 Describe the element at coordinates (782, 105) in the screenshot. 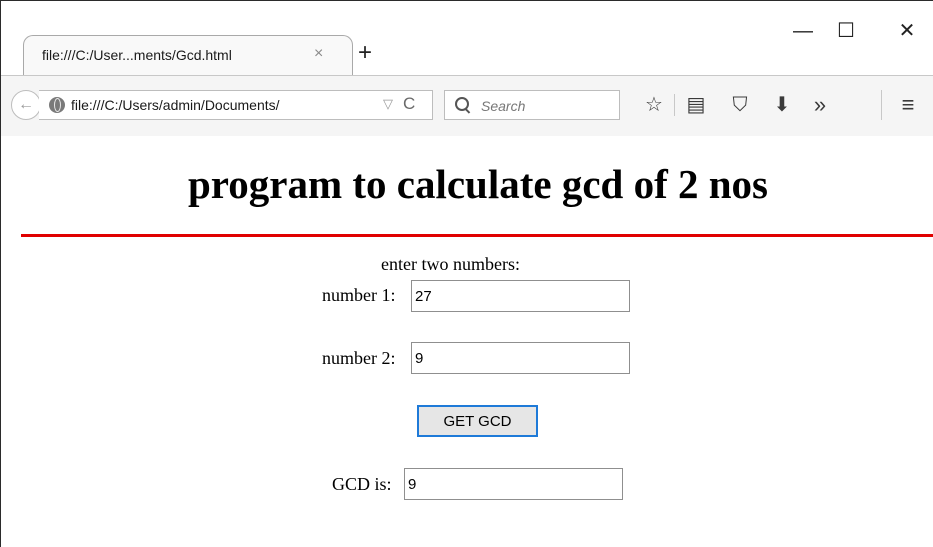

I see `download-icon: ⬇` at that location.